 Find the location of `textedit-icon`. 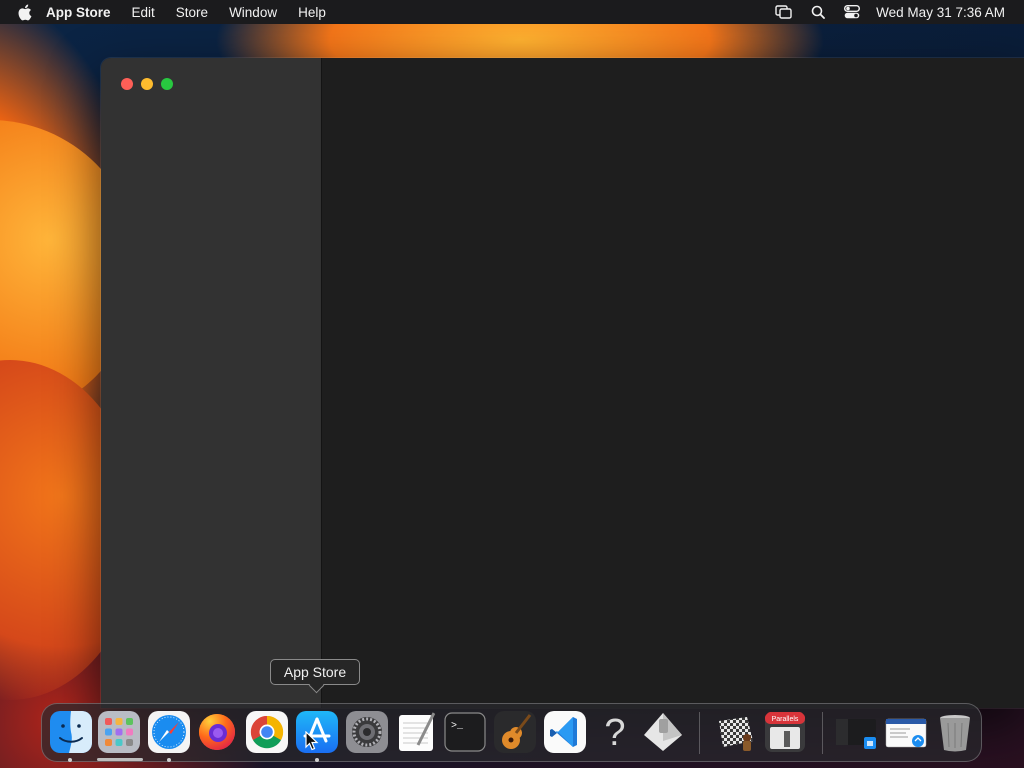

textedit-icon is located at coordinates (417, 732).